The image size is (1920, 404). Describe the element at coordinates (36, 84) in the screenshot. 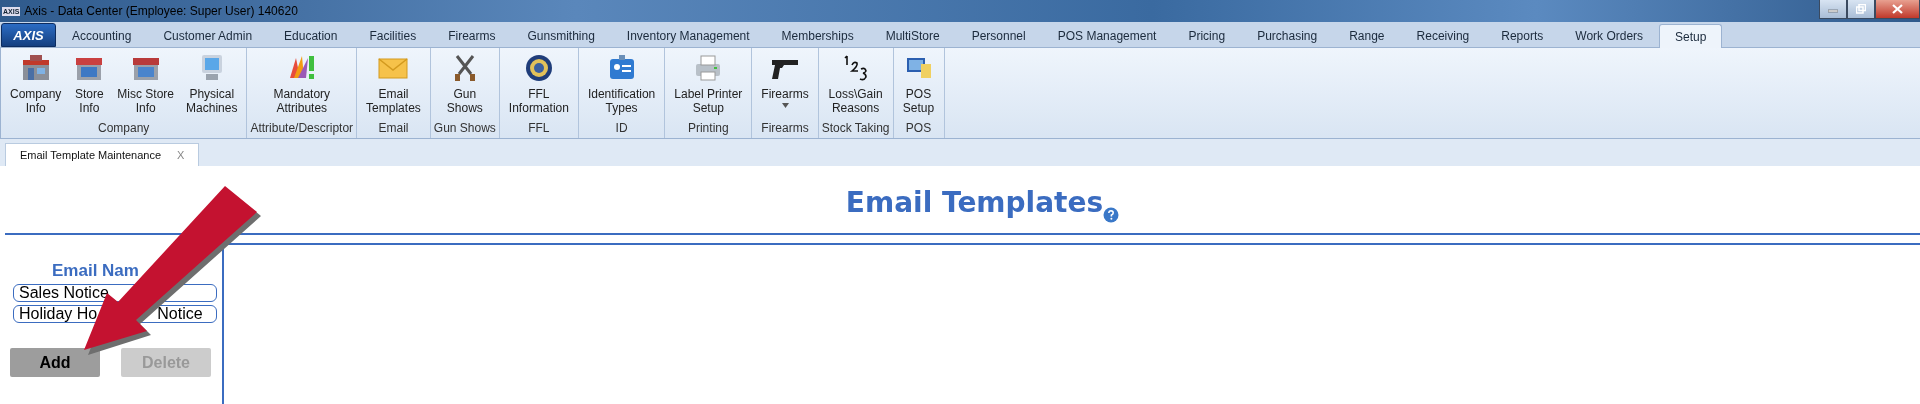

I see `ribbon-button: Company Info` at that location.